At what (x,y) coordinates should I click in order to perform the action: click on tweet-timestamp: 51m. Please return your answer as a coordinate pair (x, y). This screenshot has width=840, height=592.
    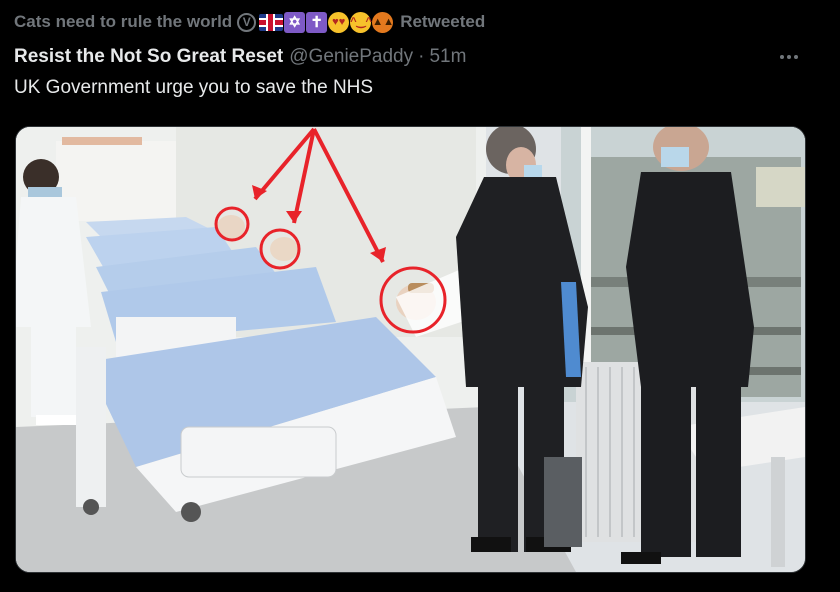
    Looking at the image, I should click on (447, 57).